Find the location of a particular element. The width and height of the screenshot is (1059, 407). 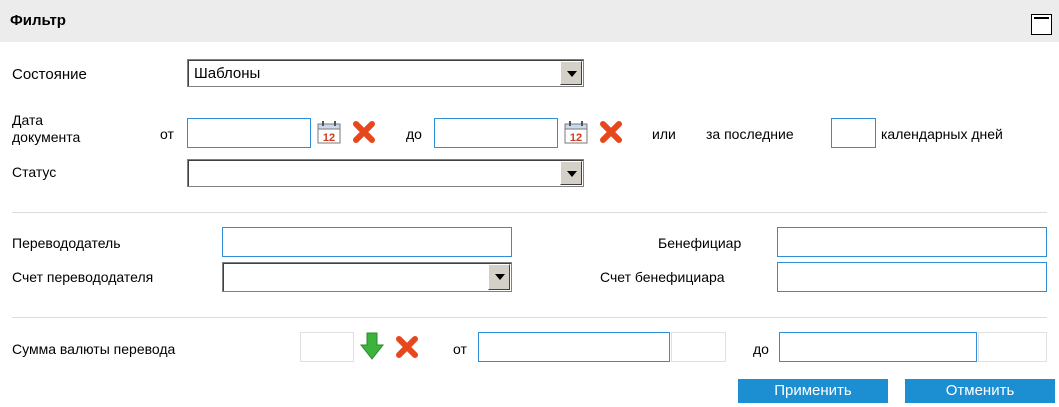

state-label: Состояние is located at coordinates (49, 74).